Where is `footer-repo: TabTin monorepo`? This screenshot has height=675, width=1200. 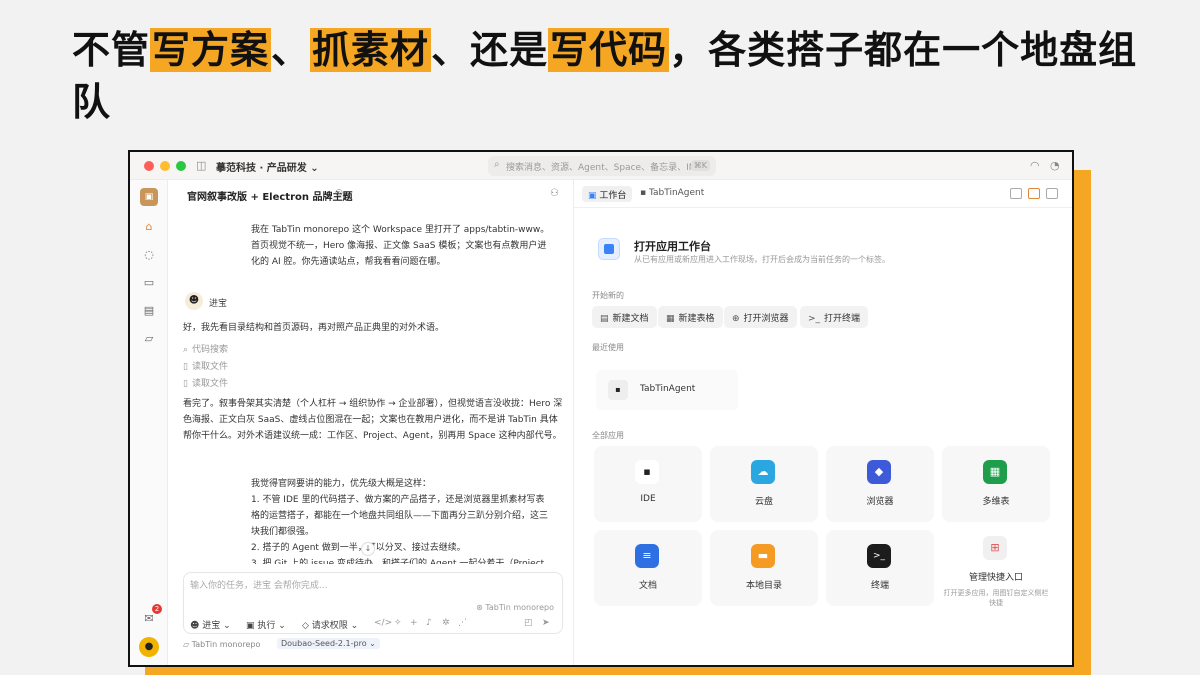 footer-repo: TabTin monorepo is located at coordinates (226, 644).